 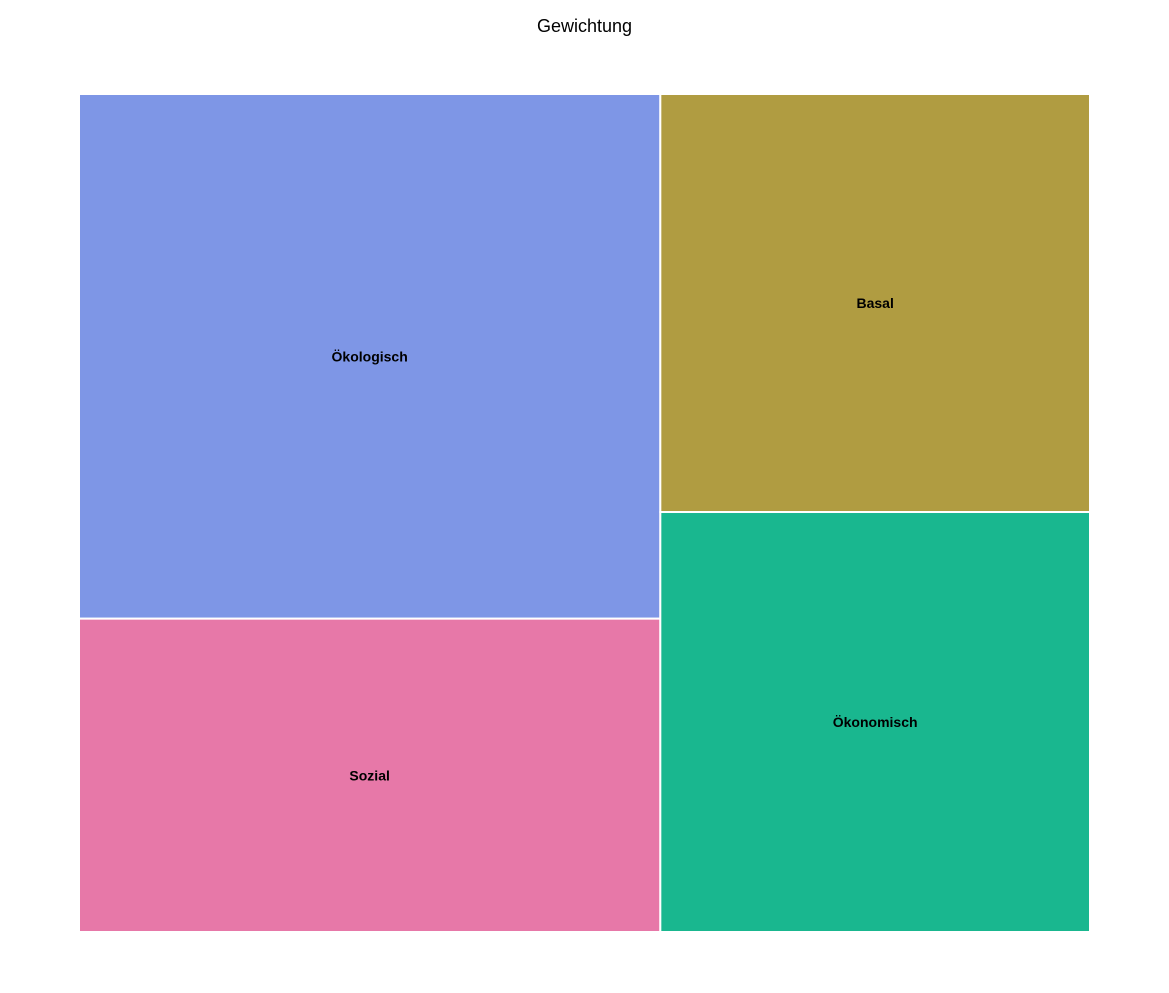 I want to click on treemap-label-oekologisch: Ökologisch, so click(x=370, y=356).